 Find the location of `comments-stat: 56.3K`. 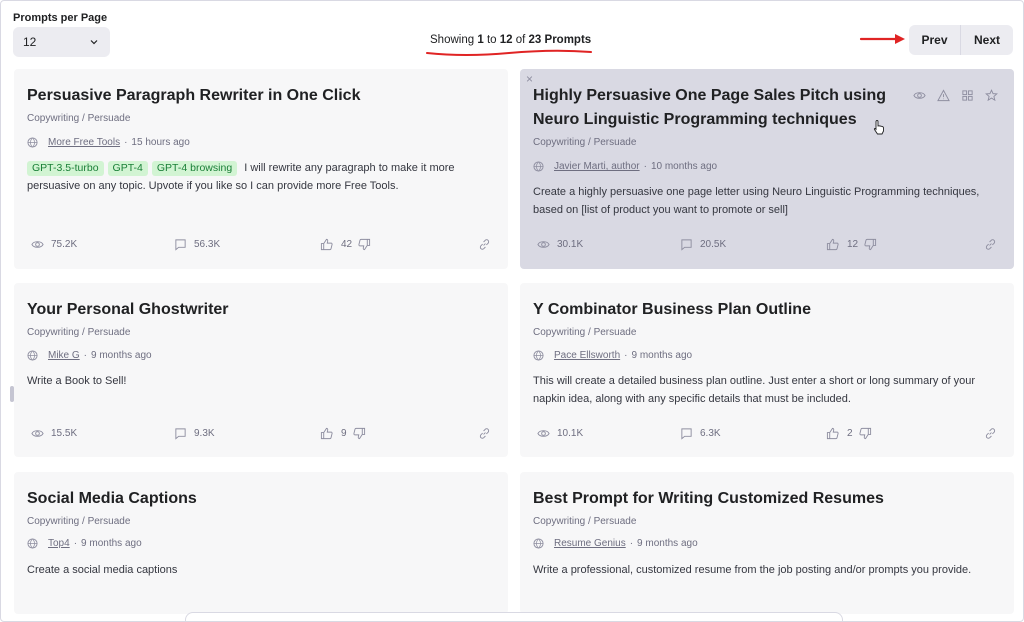

comments-stat: 56.3K is located at coordinates (197, 244).